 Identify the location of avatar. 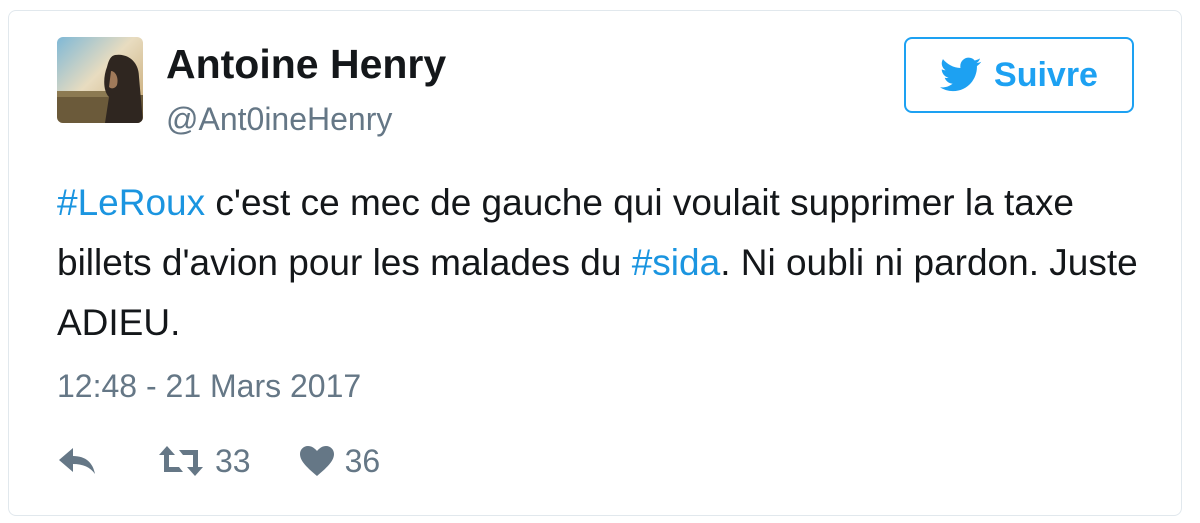
(100, 80).